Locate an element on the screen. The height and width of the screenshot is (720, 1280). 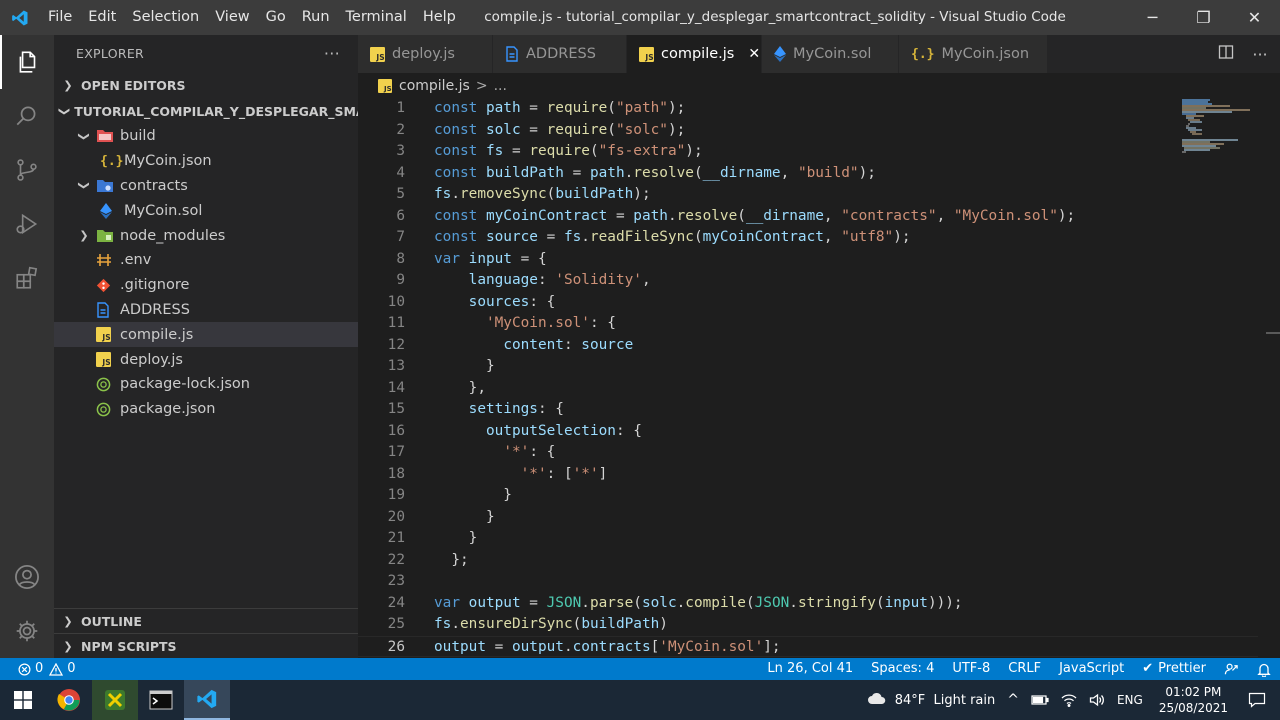
open-editors-section: ❯ OPEN EDITORS is located at coordinates (206, 85).